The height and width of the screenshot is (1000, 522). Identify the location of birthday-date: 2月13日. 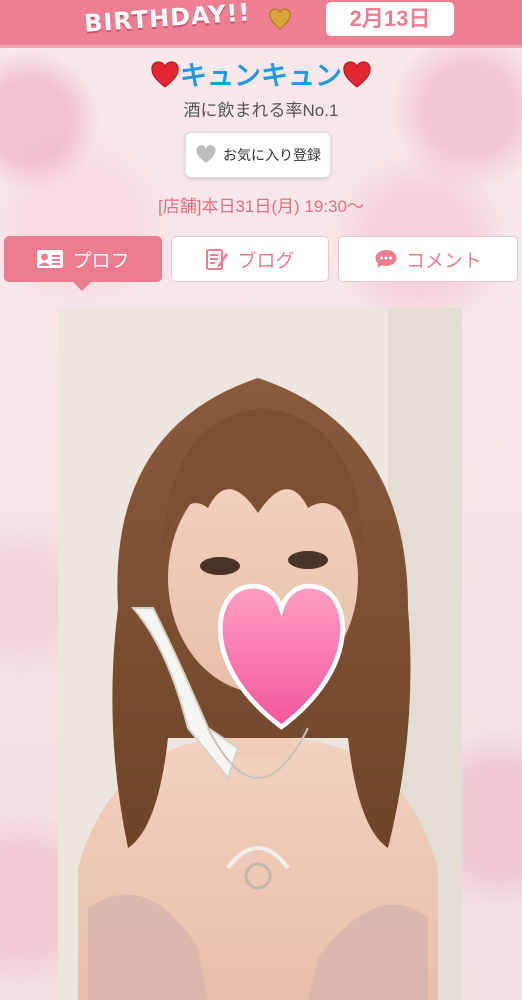
(390, 19).